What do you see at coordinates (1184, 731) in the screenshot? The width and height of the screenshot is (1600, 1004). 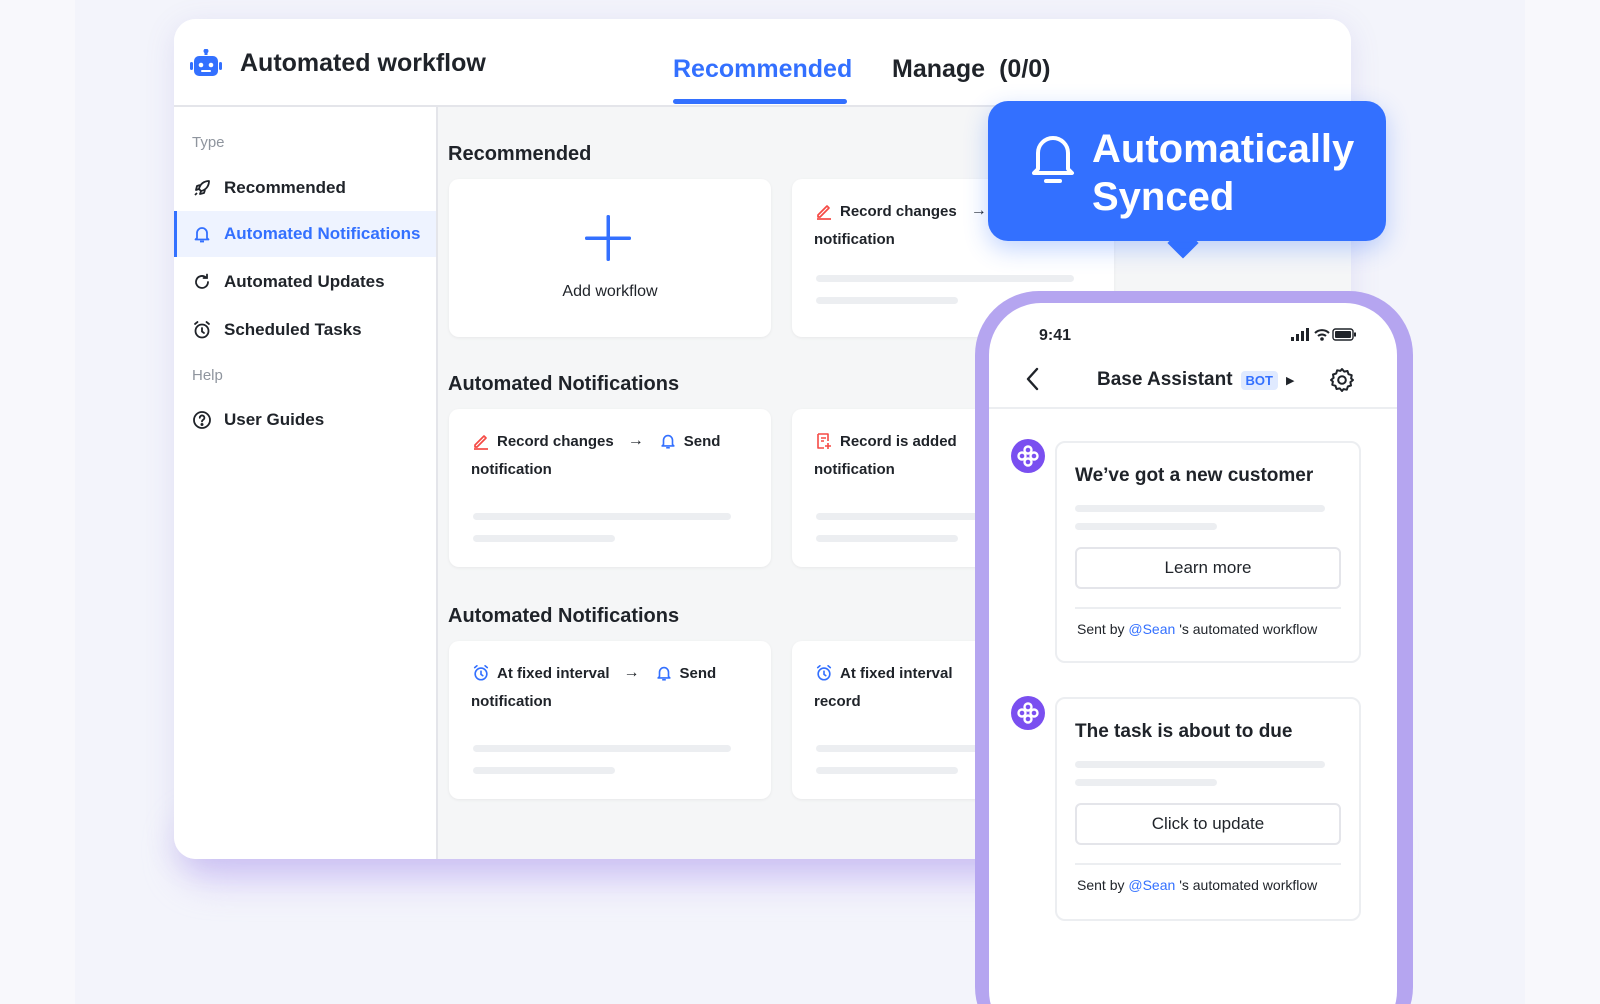 I see `message-title: The task is about to due` at bounding box center [1184, 731].